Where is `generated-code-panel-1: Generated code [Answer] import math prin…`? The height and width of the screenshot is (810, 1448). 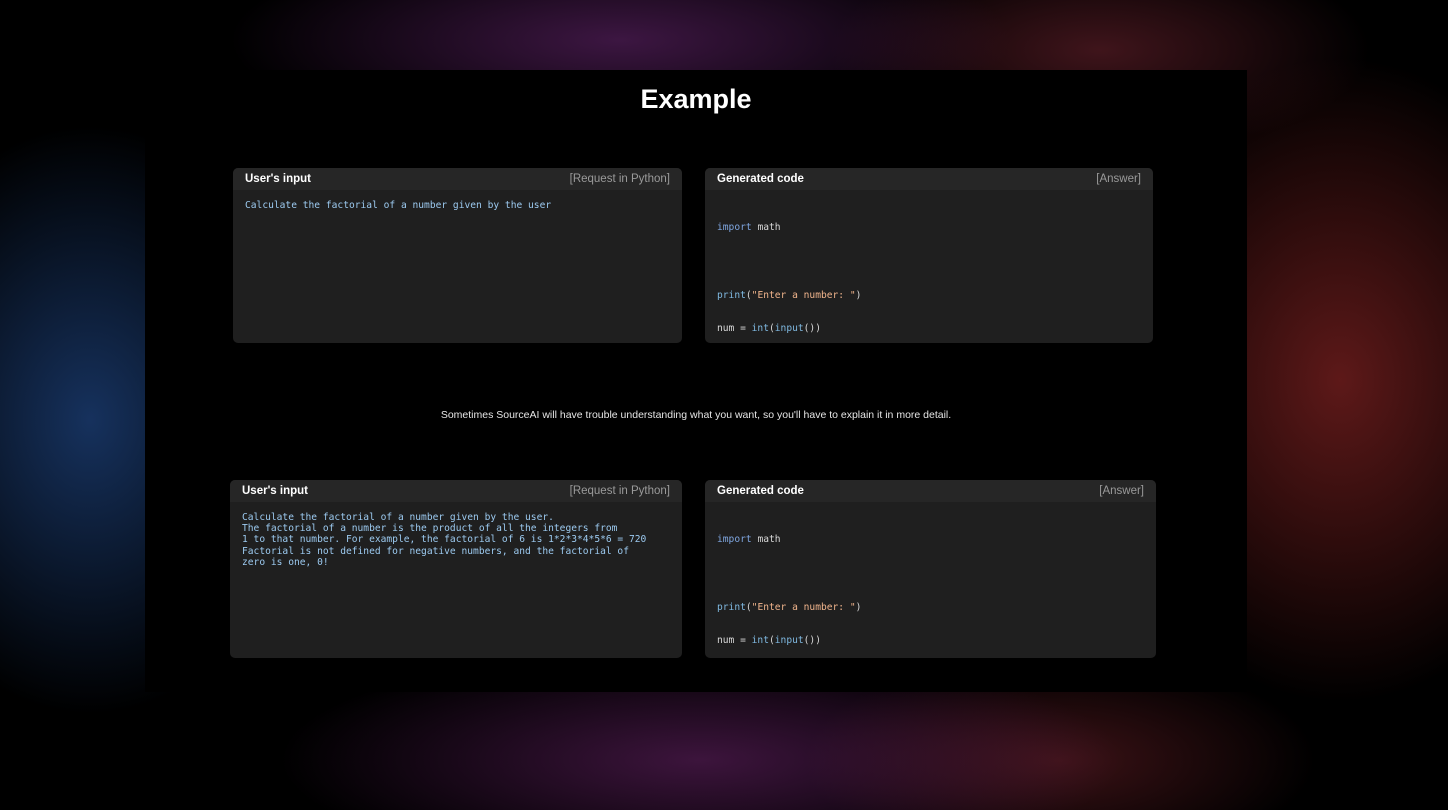
generated-code-panel-1: Generated code [Answer] import math prin… is located at coordinates (929, 255).